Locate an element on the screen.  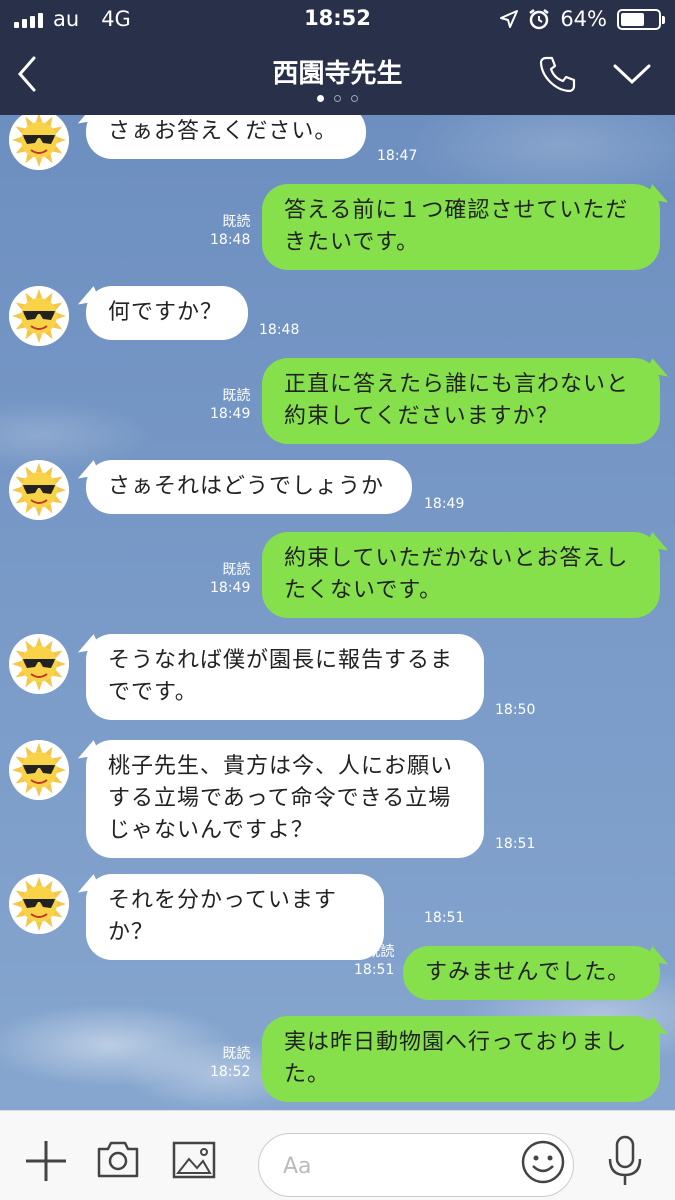
input-placeholder: Aa is located at coordinates (297, 1166).